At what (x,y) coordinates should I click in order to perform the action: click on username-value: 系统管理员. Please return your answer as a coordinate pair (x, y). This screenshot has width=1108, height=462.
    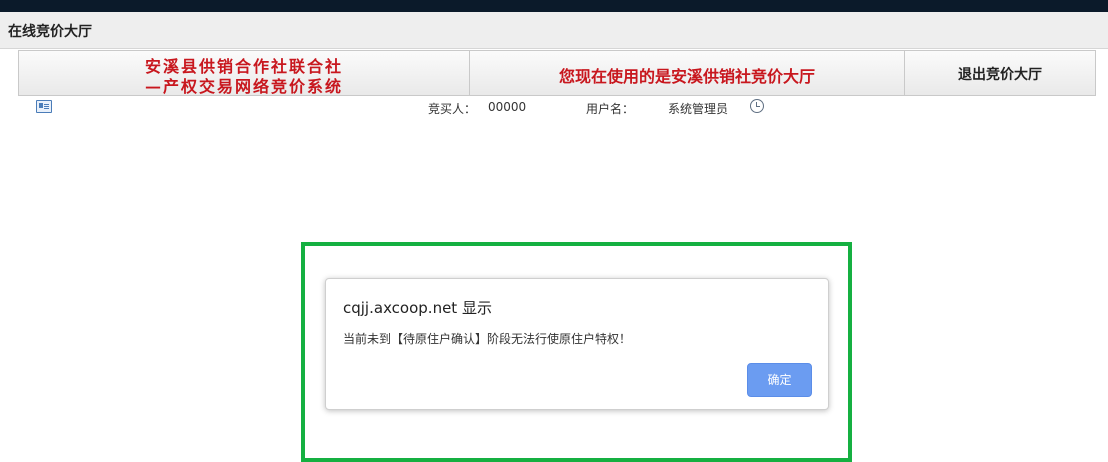
    Looking at the image, I should click on (698, 109).